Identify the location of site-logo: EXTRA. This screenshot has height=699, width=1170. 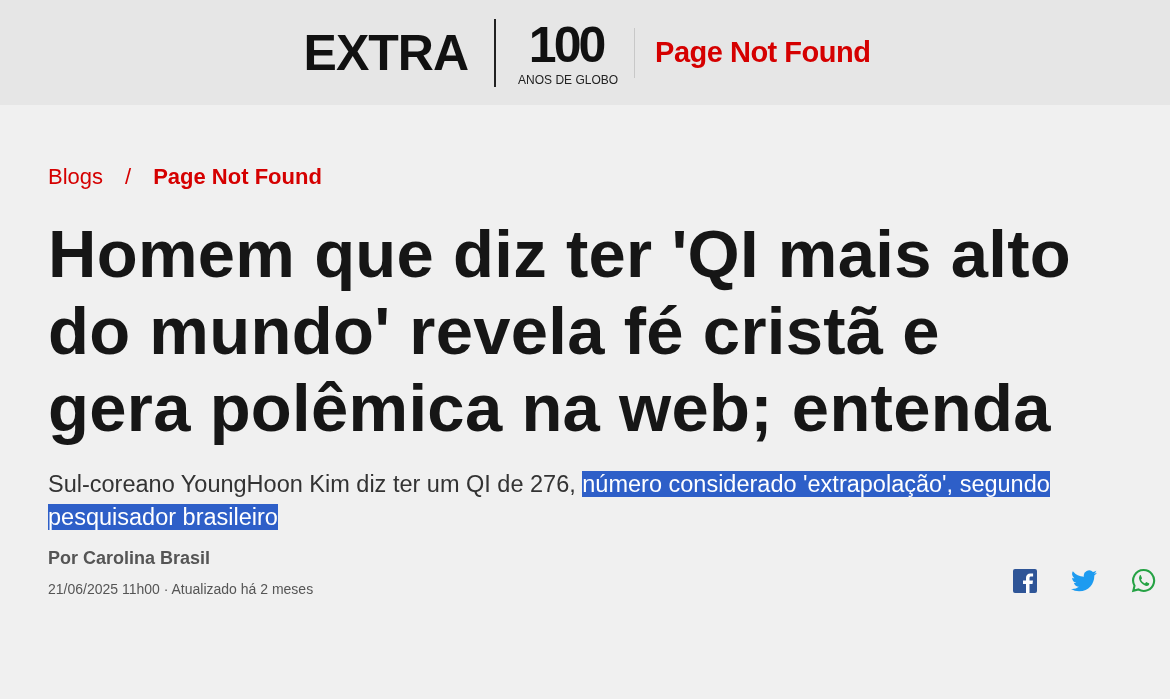
(386, 52).